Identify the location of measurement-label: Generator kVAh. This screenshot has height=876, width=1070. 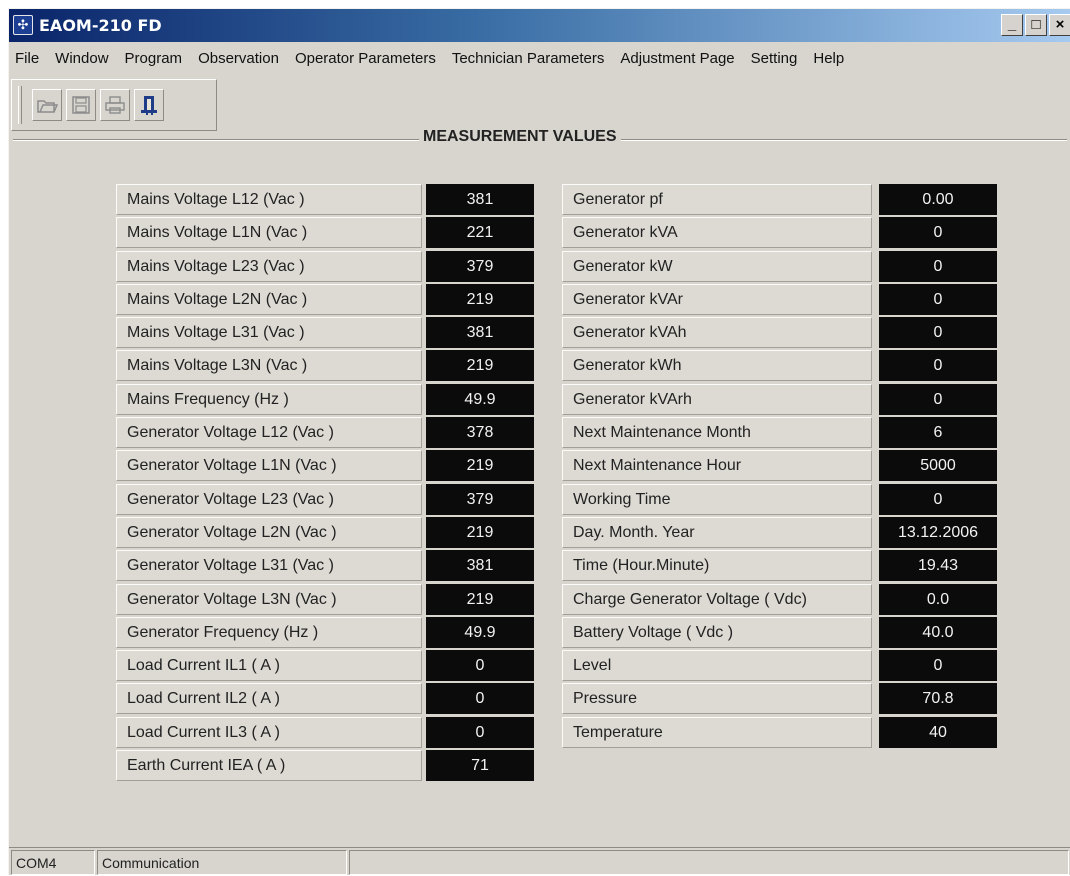
(717, 333).